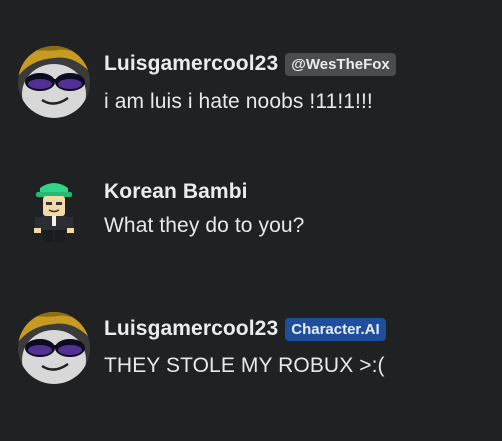 This screenshot has width=502, height=441. I want to click on message-text: What they do to you?, so click(204, 225).